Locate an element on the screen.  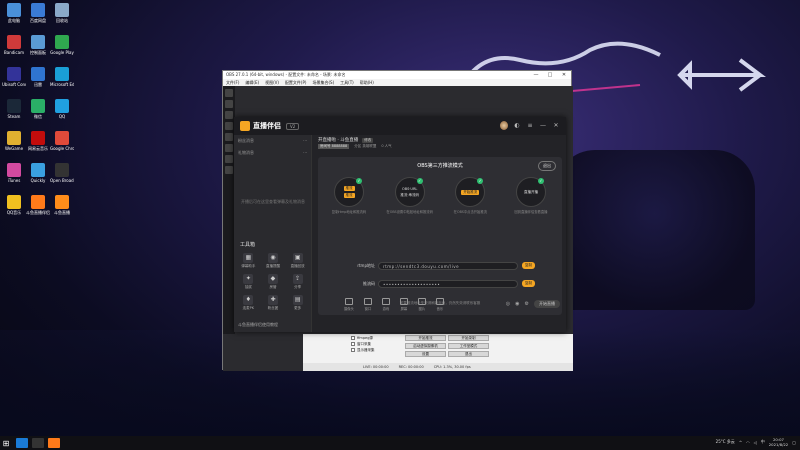
desktop-icon: 斗鱼直播 is located at coordinates (62, 210).